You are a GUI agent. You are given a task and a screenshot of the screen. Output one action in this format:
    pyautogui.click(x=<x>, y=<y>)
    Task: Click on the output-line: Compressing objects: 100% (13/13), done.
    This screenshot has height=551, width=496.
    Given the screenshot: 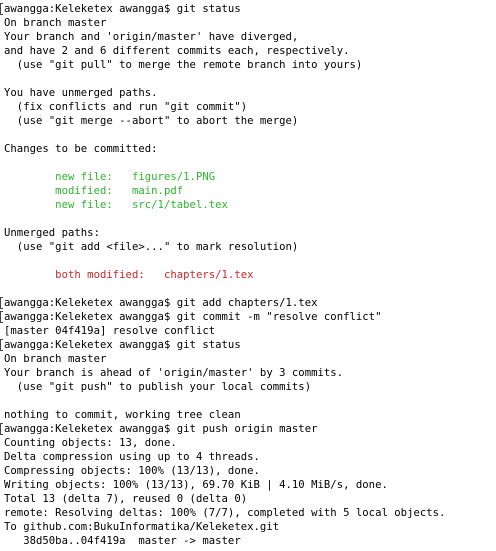 What is the action you would take?
    pyautogui.click(x=132, y=471)
    